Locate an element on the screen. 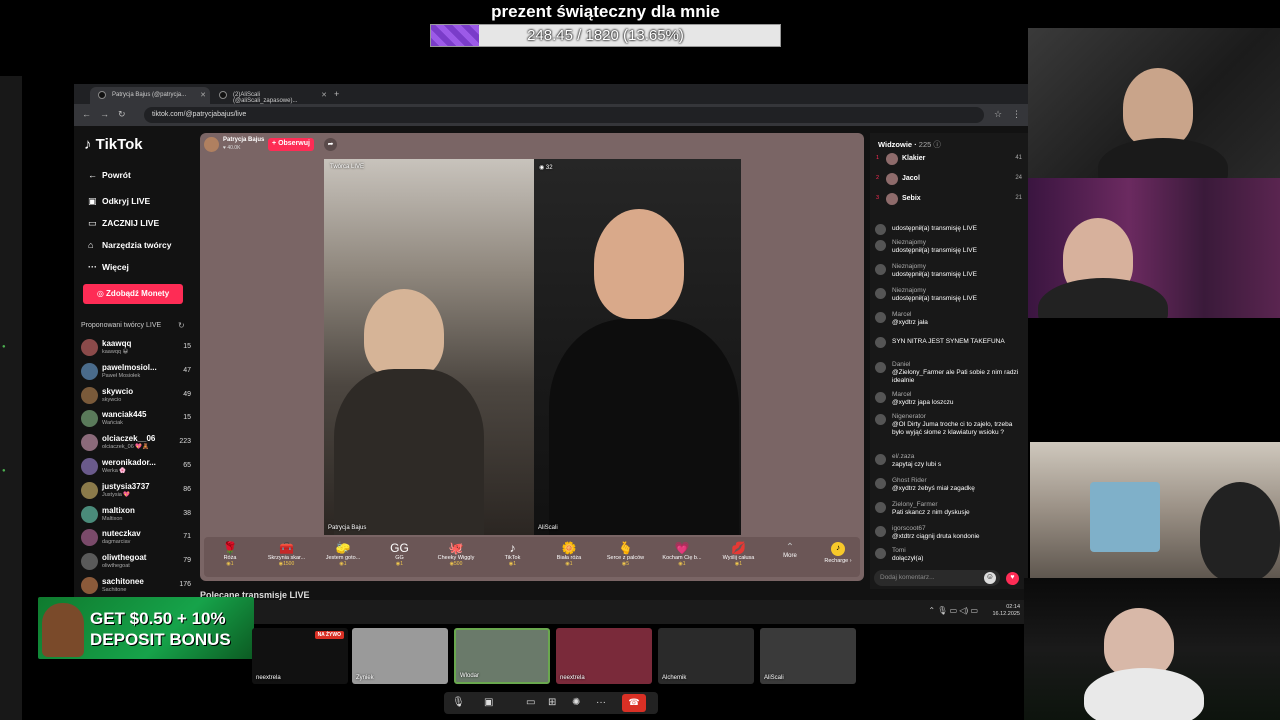 The height and width of the screenshot is (720, 1280). viewer-score: 21 is located at coordinates (1018, 198).